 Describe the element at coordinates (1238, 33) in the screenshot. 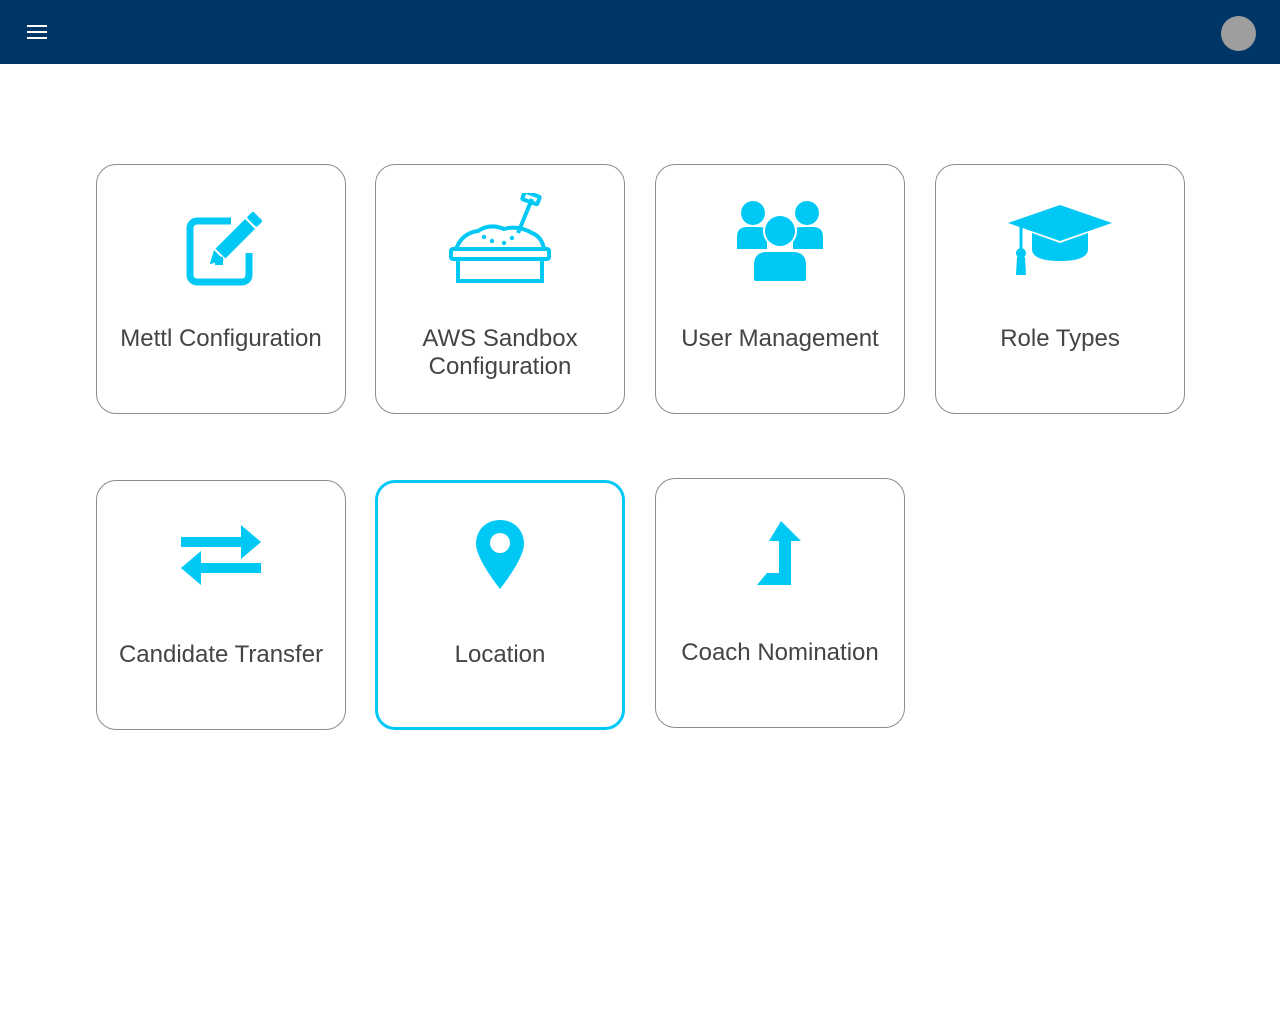

I see `user-avatar` at that location.